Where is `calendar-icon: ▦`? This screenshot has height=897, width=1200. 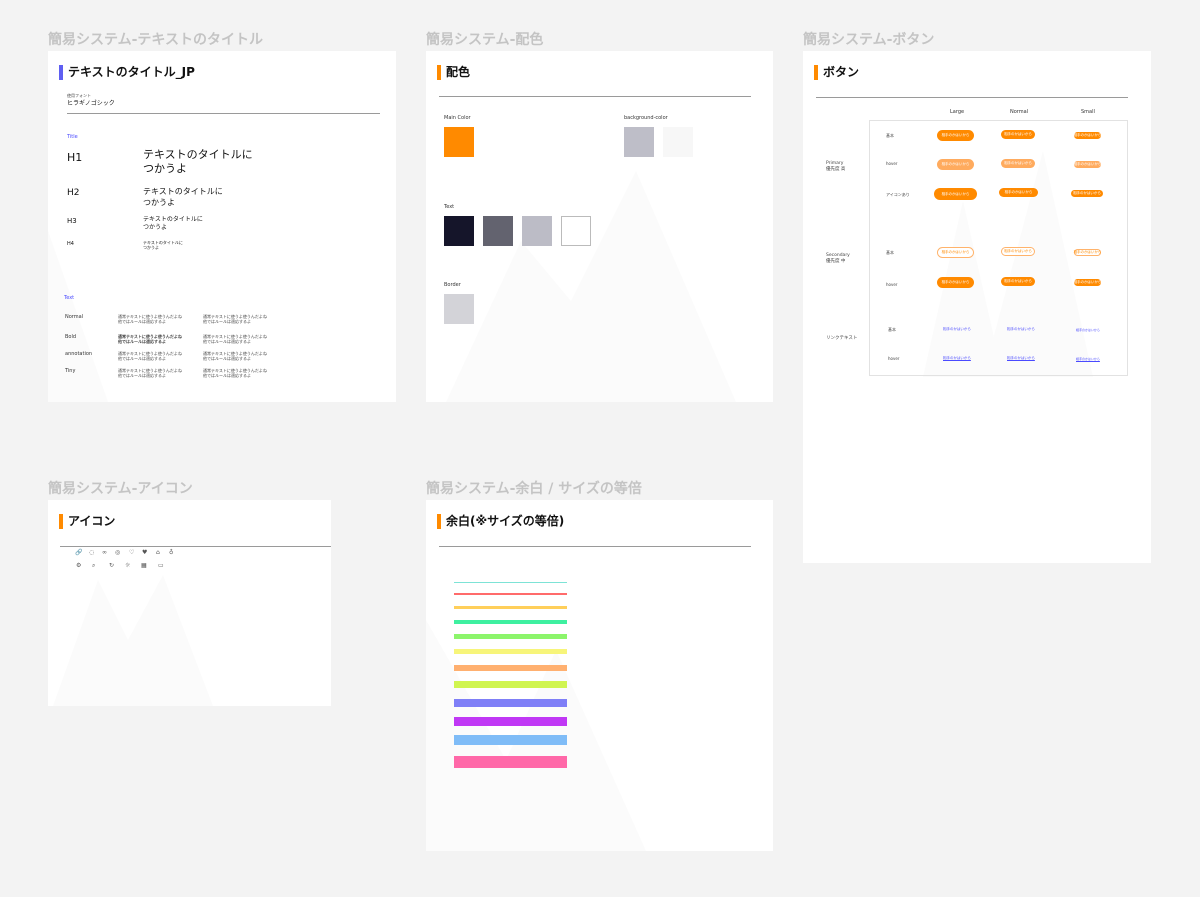
calendar-icon: ▦ is located at coordinates (144, 565).